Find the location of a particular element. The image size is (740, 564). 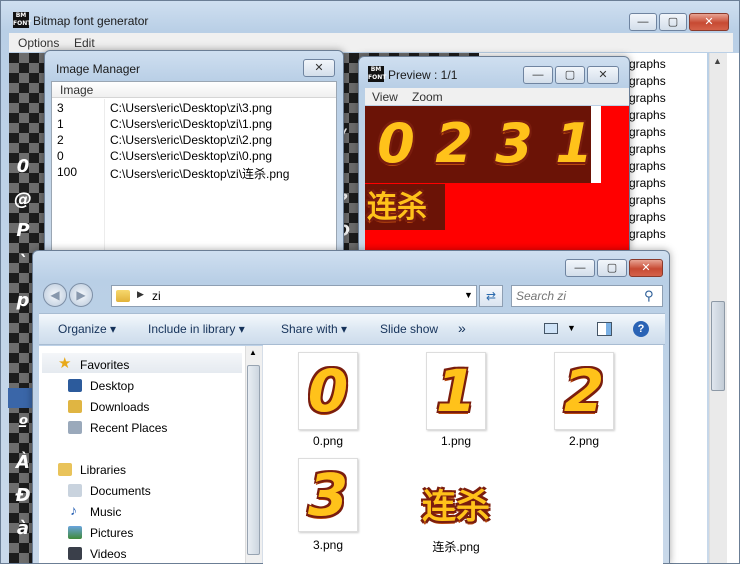

preview-pane-icon is located at coordinates (604, 329).